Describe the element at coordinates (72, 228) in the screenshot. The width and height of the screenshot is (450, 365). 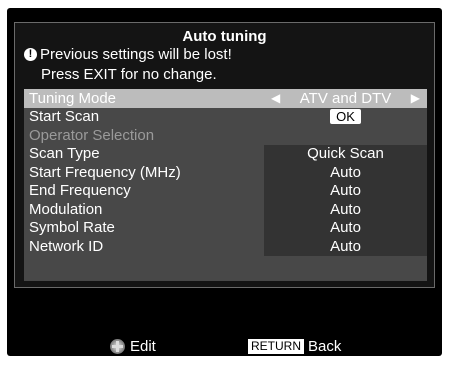
I see `row-label: Symbol Rate` at that location.